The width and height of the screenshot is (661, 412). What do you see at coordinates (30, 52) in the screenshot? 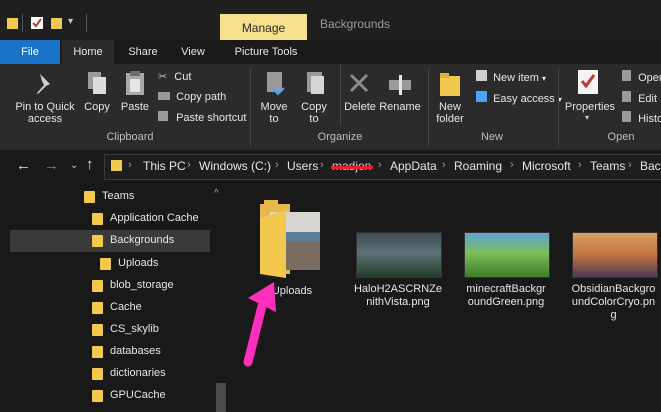
I see `tab-file: File` at bounding box center [30, 52].